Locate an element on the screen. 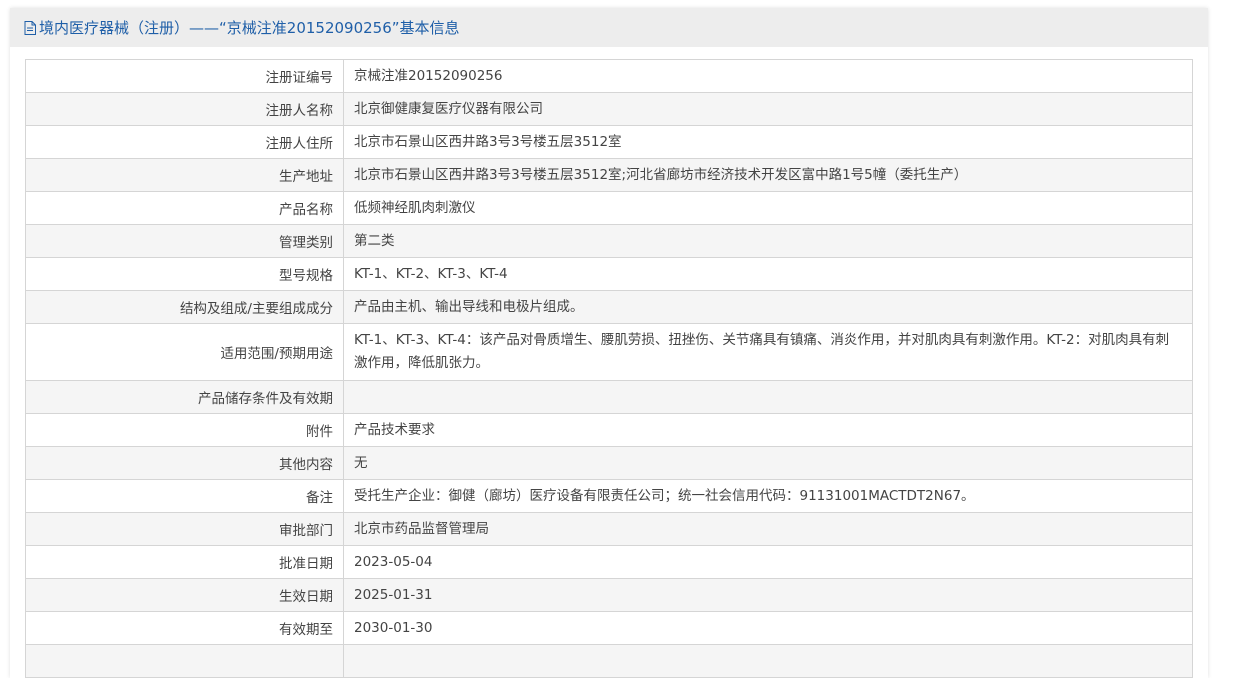 The height and width of the screenshot is (678, 1248). field-label: 适用范围/预期用途 is located at coordinates (184, 352).